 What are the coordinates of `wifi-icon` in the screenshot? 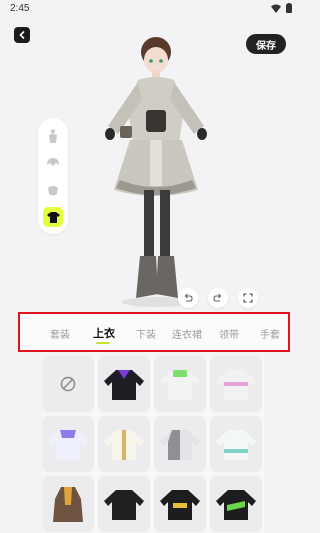 It's located at (276, 8).